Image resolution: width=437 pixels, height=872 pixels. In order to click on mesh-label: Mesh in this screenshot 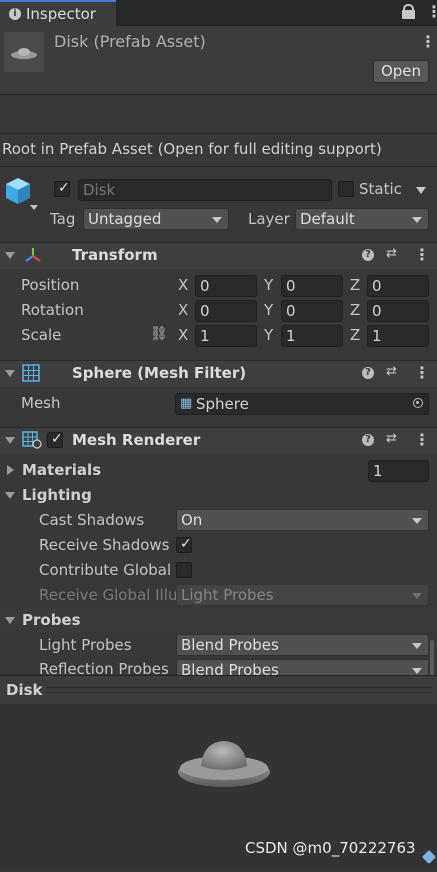, I will do `click(41, 403)`.